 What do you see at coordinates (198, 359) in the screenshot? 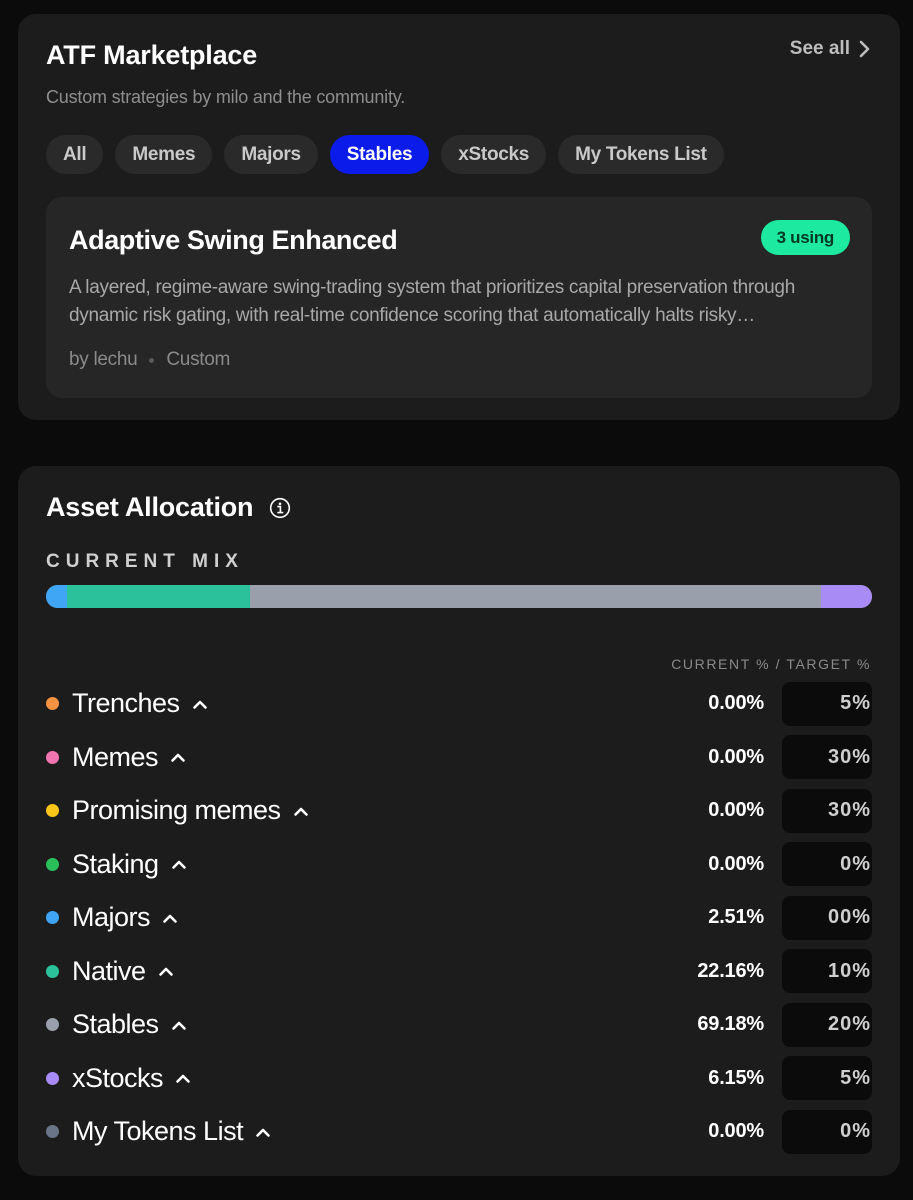
I see `strategy-type: Custom` at bounding box center [198, 359].